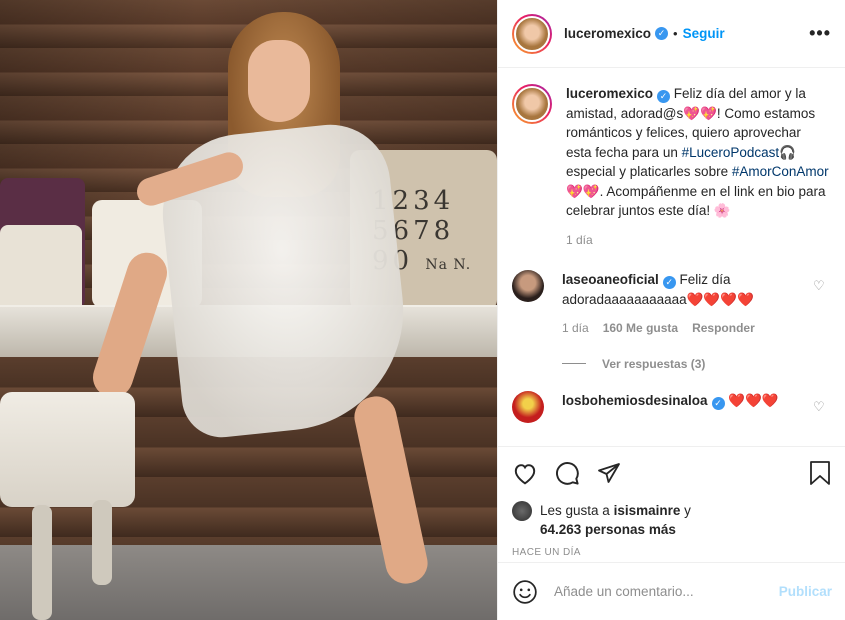 This screenshot has width=845, height=620. Describe the element at coordinates (567, 473) in the screenshot. I see `comment-icon` at that location.